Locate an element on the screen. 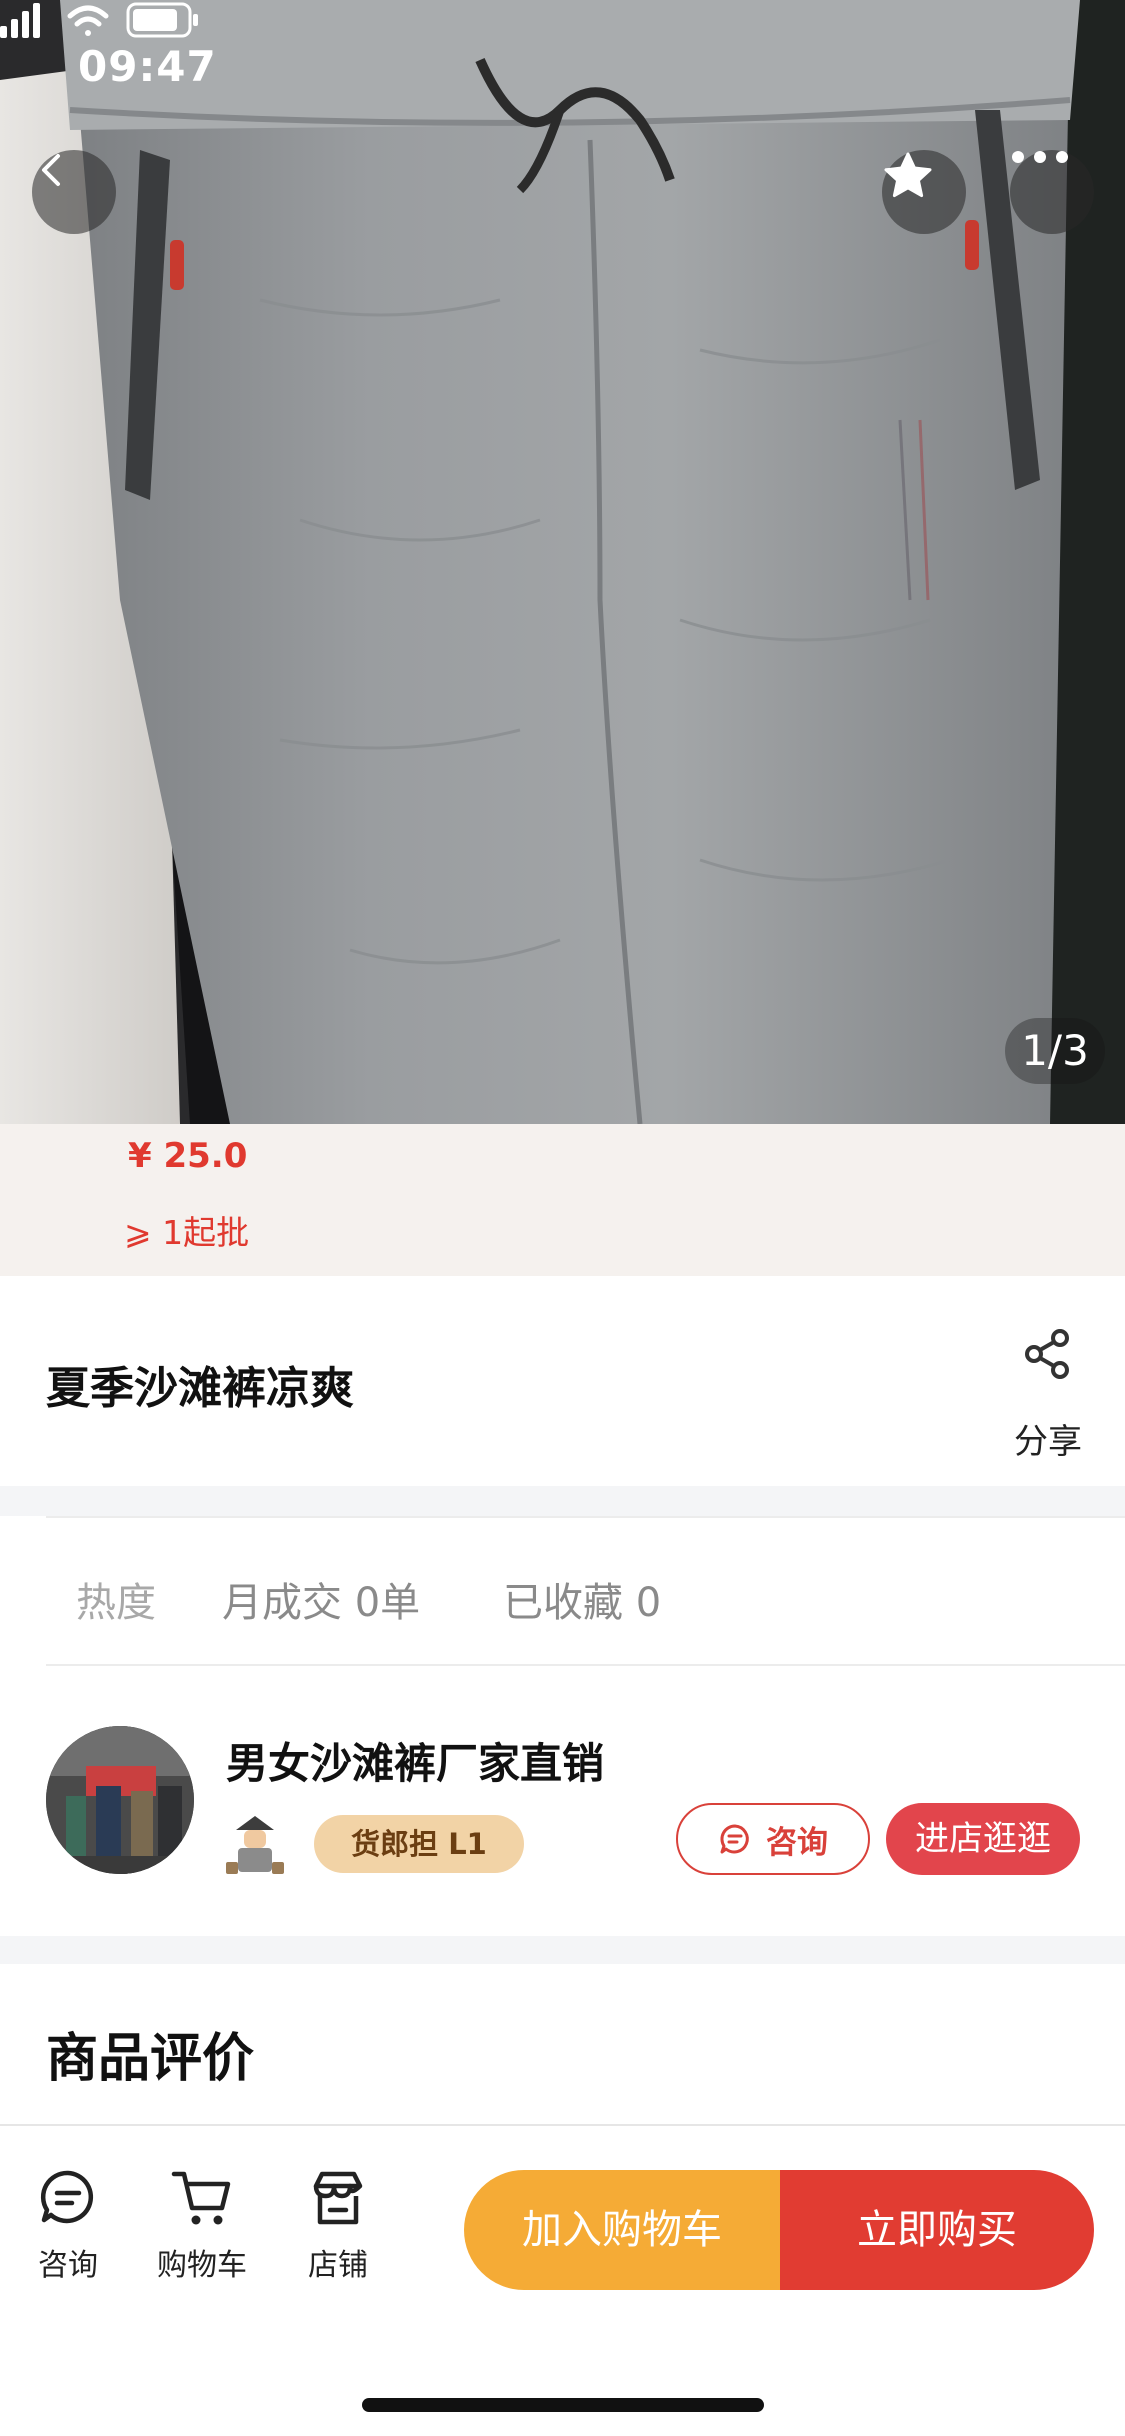 The image size is (1125, 2436). share-button: 分享 is located at coordinates (1048, 1390).